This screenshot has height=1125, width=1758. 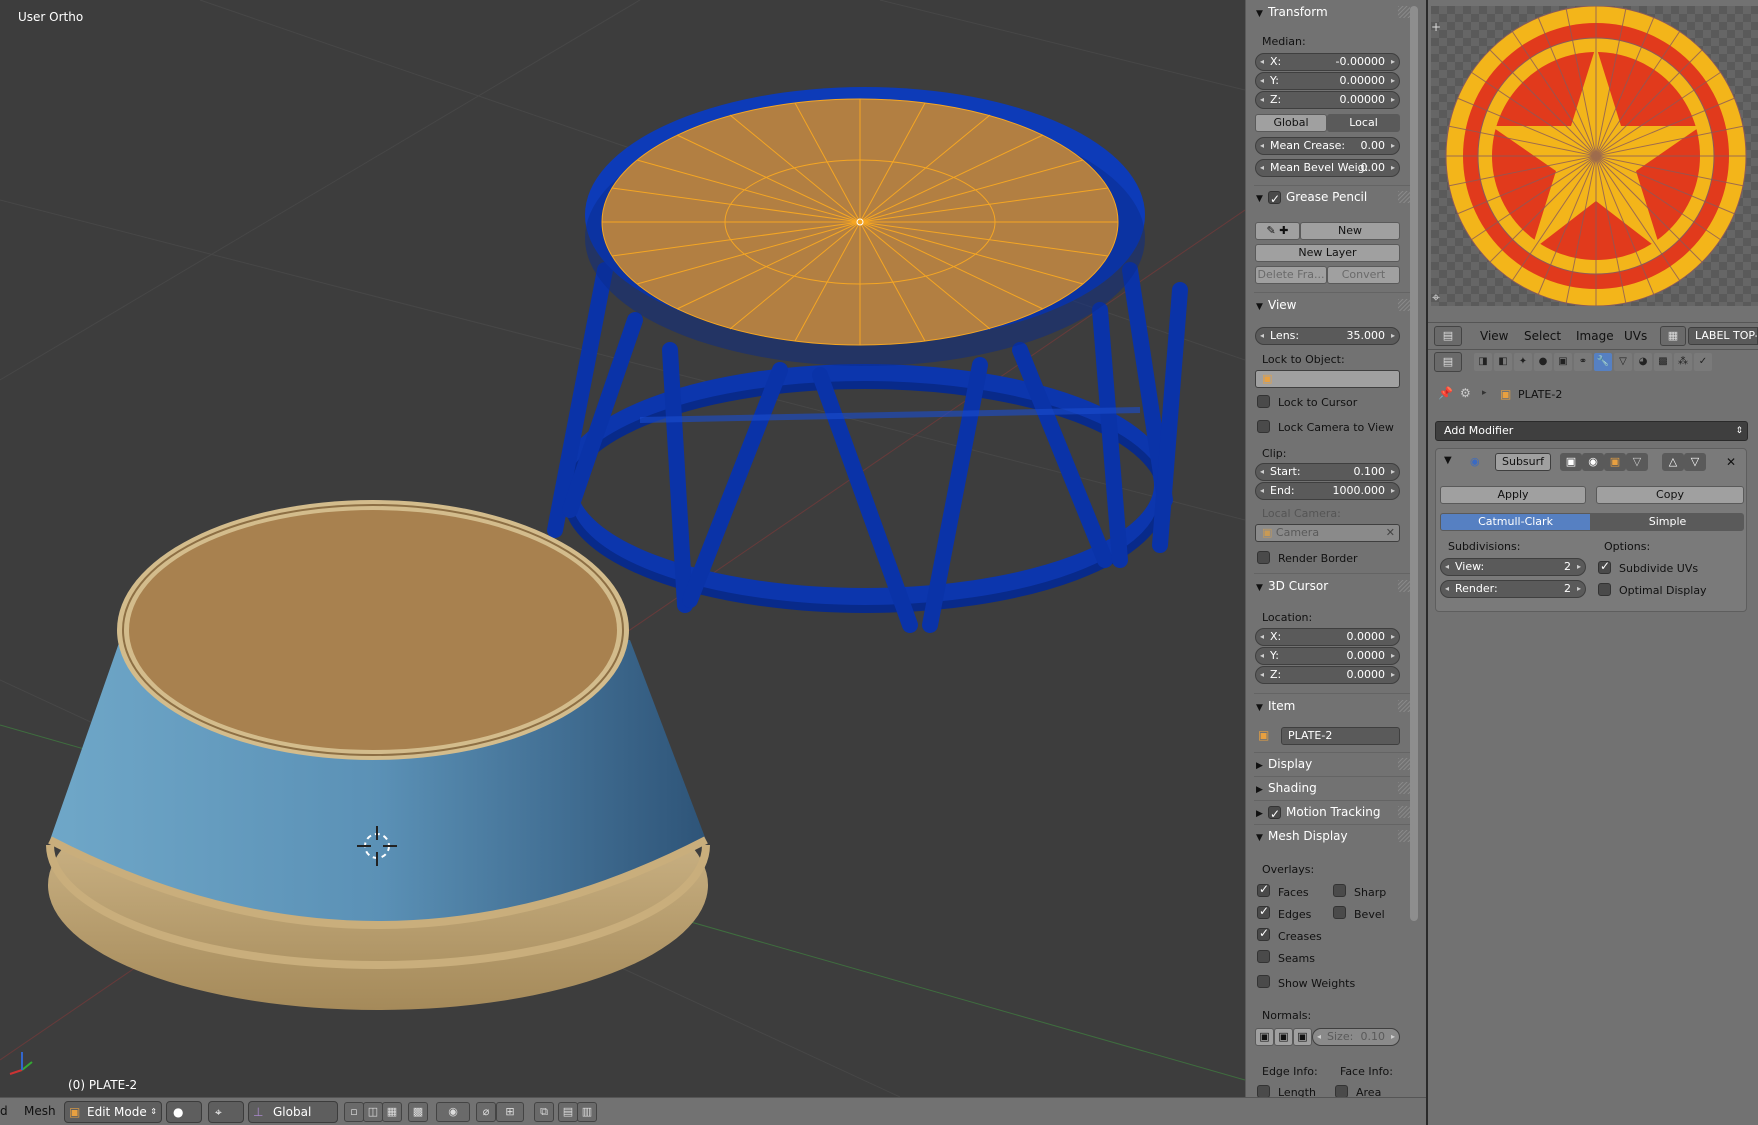 I want to click on catmull-clark-button: Catmull-Clark, so click(x=1515, y=522).